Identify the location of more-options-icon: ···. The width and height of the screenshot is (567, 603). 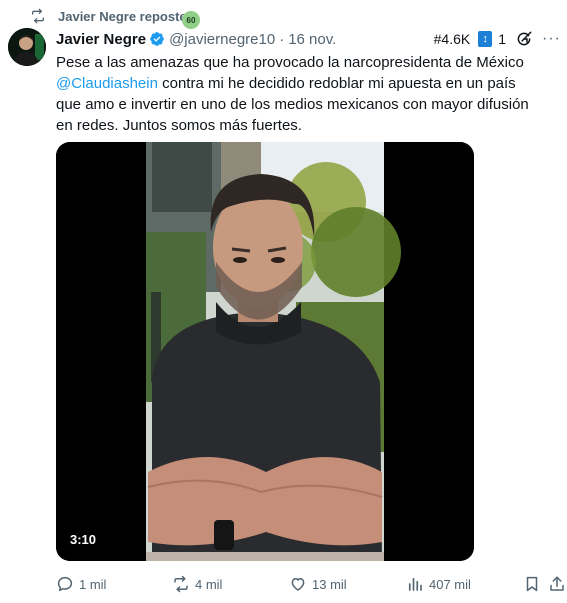
(551, 39).